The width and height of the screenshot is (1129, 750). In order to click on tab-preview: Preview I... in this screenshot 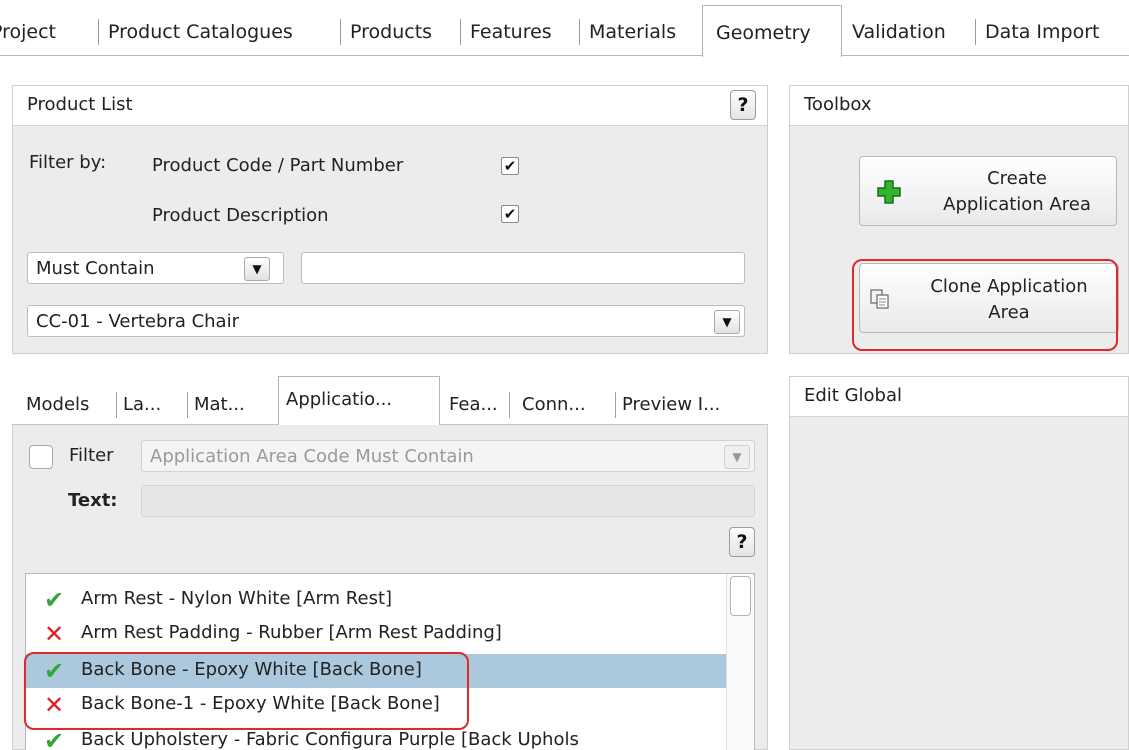, I will do `click(671, 405)`.